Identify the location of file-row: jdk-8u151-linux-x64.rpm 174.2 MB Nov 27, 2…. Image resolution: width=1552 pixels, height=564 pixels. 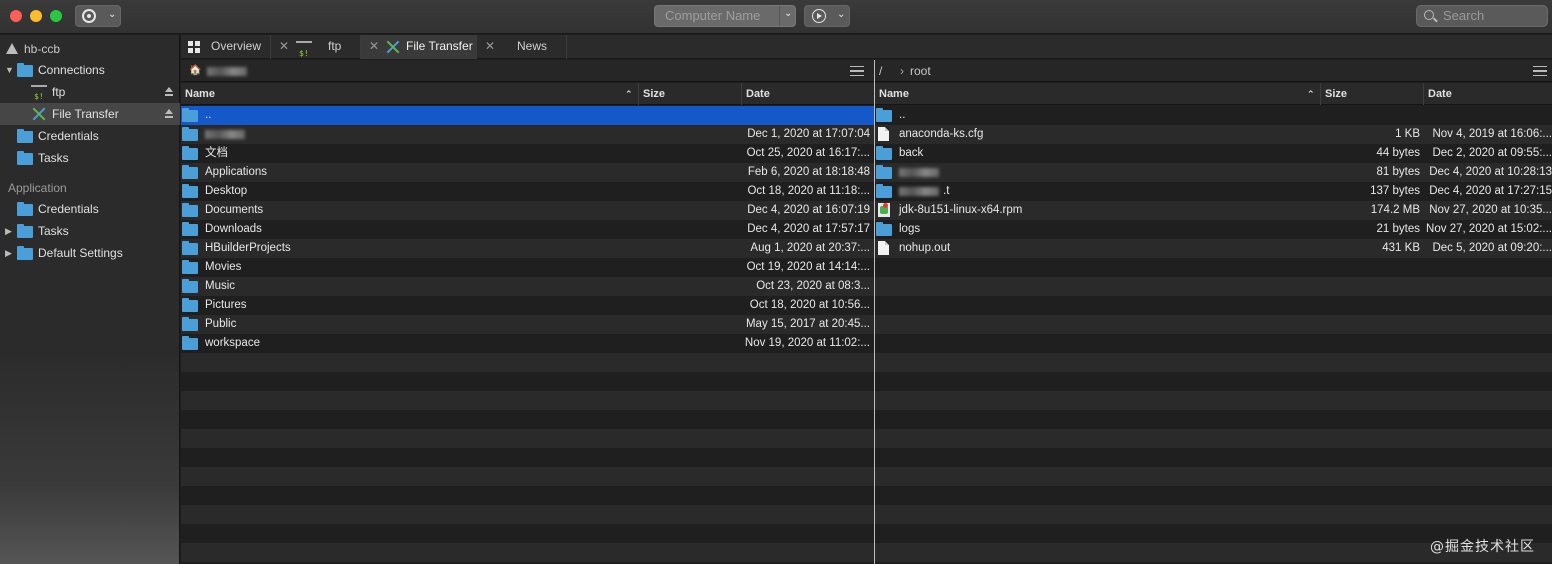
(1213, 210).